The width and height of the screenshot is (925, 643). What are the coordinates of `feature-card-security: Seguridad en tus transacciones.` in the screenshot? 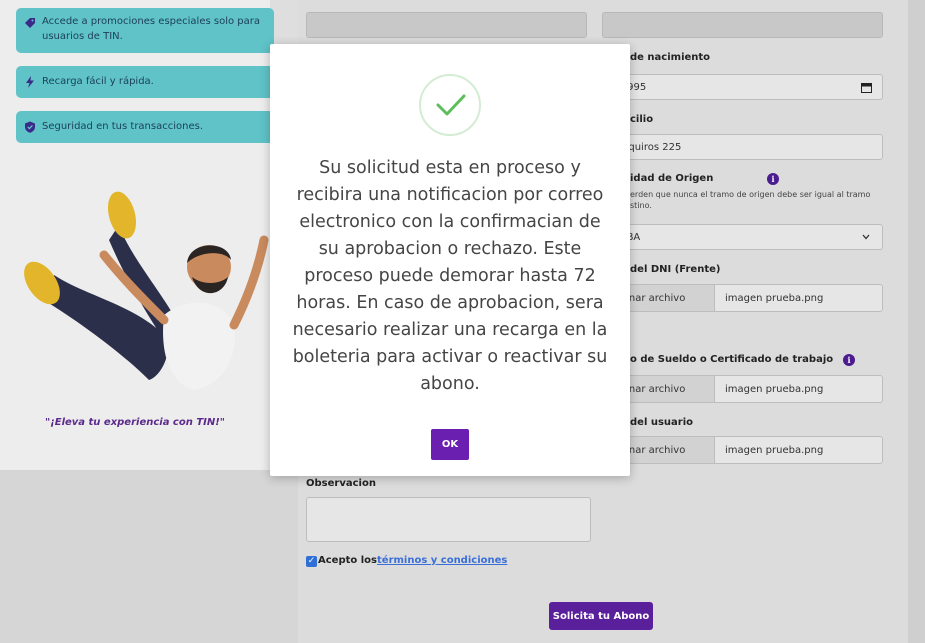 It's located at (145, 127).